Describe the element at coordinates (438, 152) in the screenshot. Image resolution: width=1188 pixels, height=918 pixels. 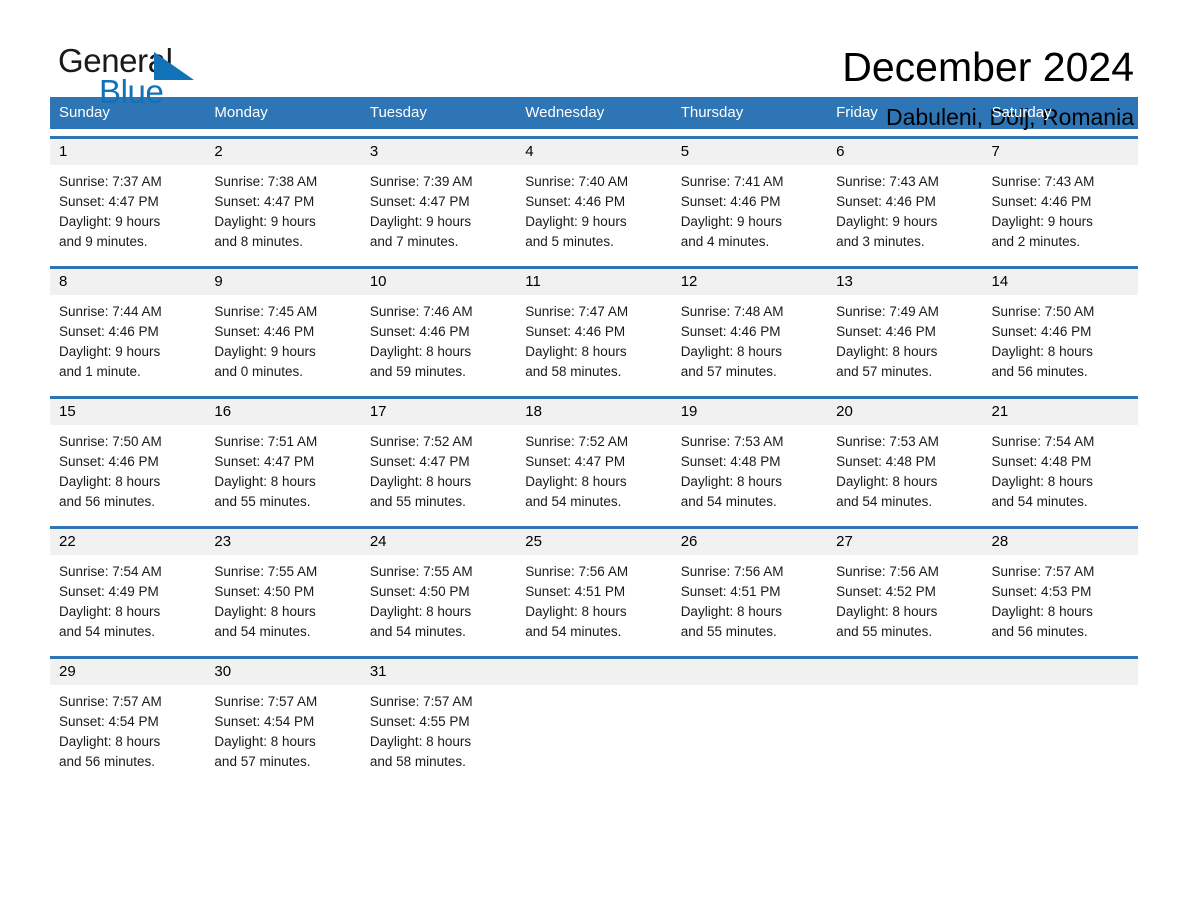
I see `day-number: 3` at that location.